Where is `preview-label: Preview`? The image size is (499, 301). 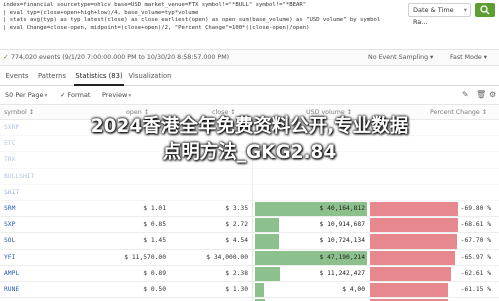 preview-label: Preview is located at coordinates (115, 95).